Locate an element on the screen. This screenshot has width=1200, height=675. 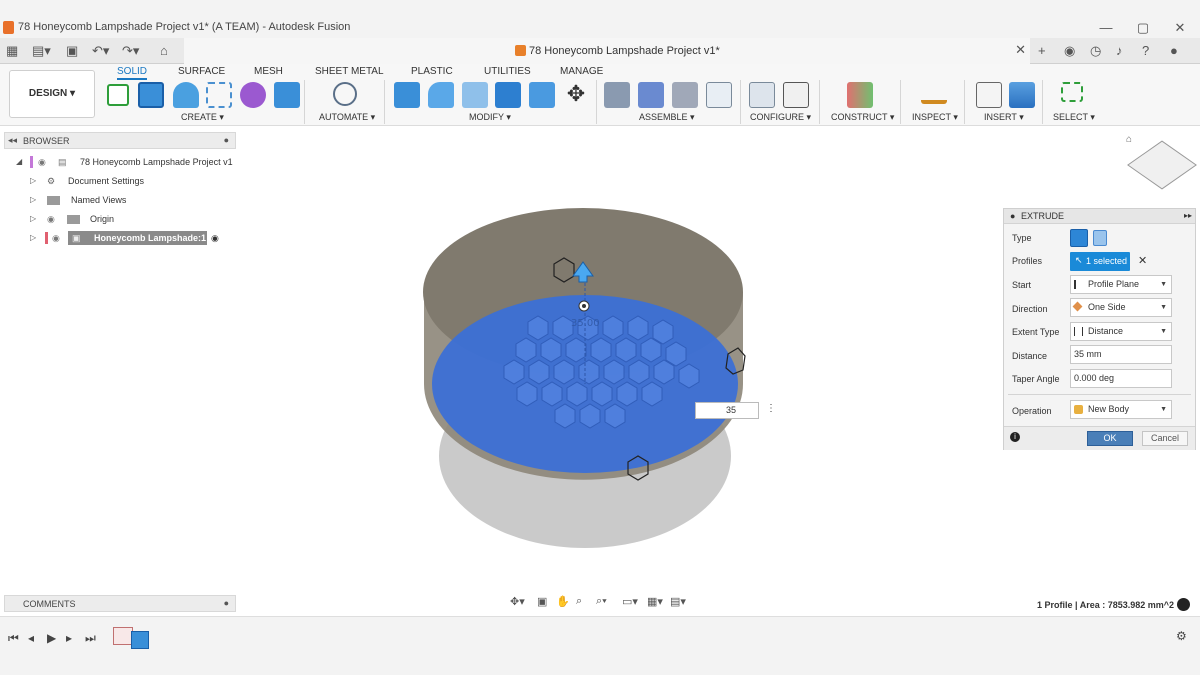
cancel-button: Cancel is located at coordinates (1165, 438).